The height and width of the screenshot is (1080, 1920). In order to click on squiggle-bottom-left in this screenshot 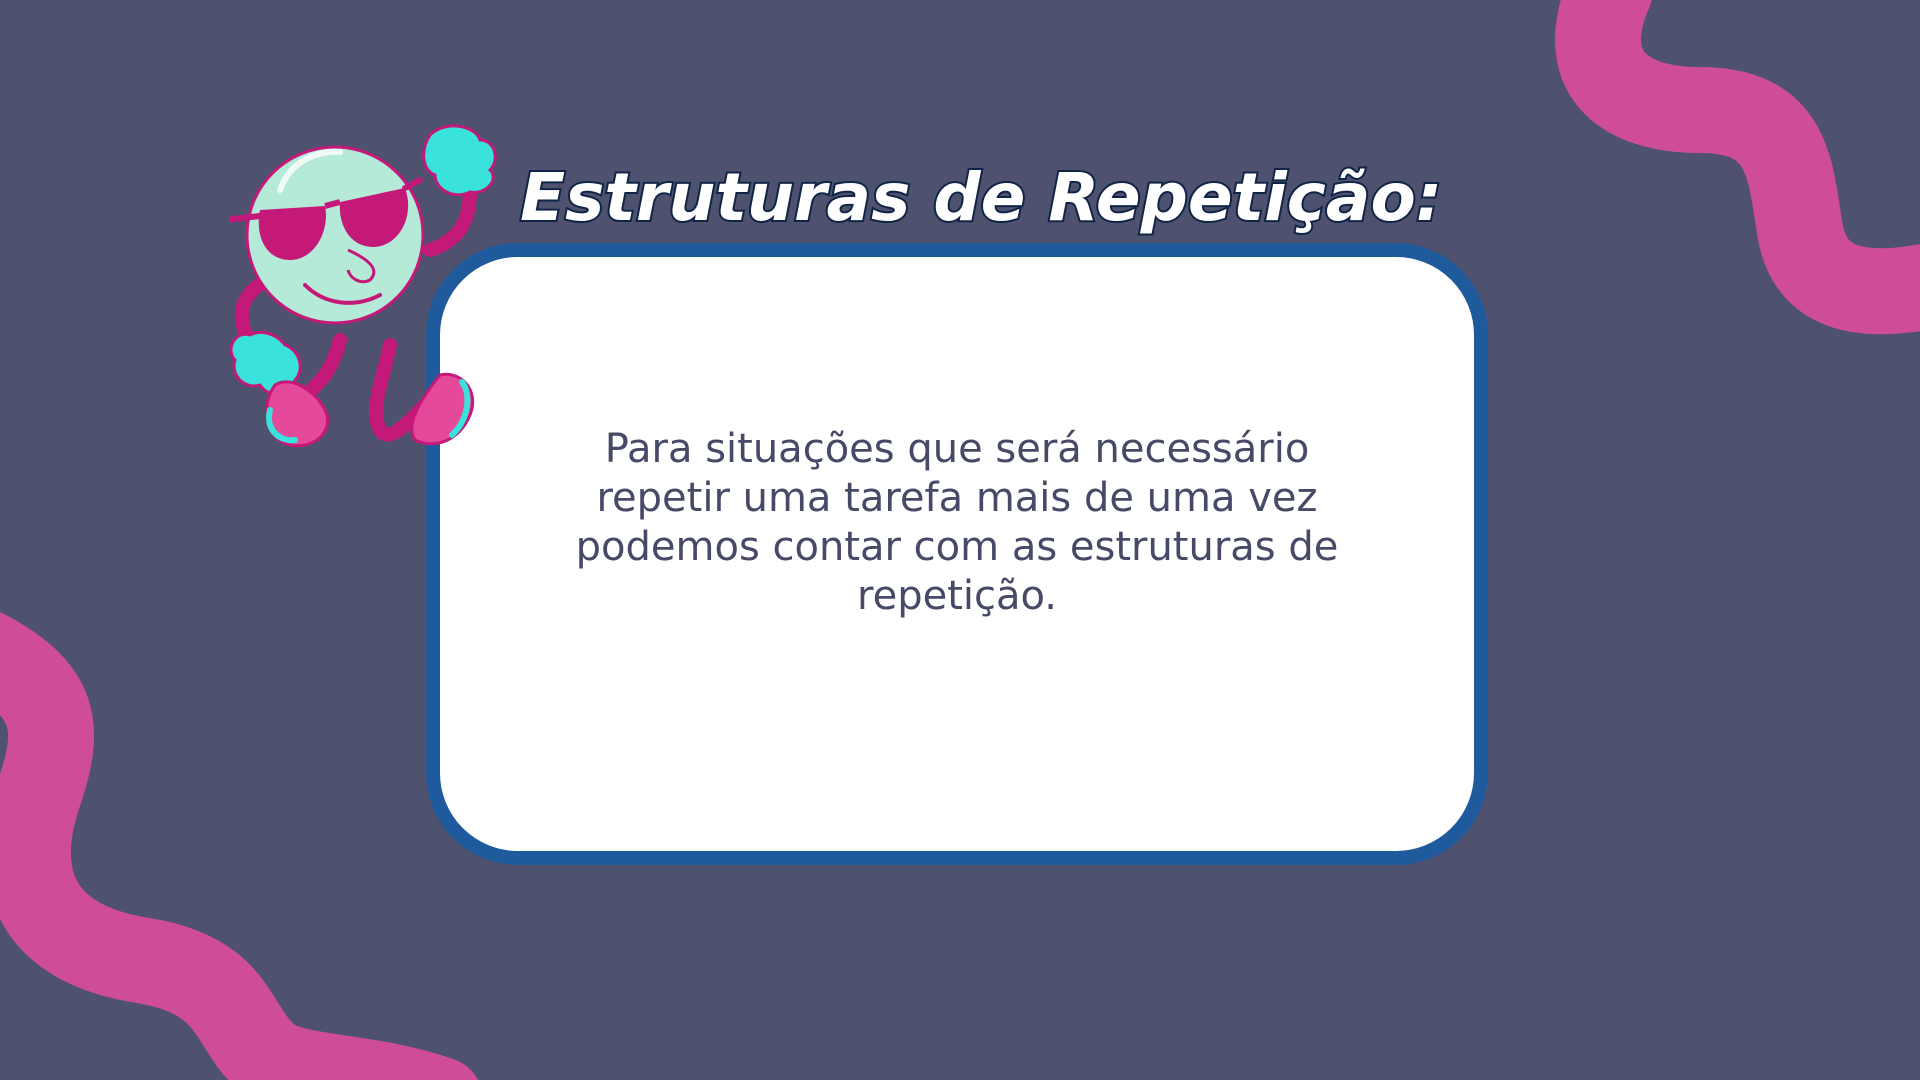, I will do `click(239, 846)`.